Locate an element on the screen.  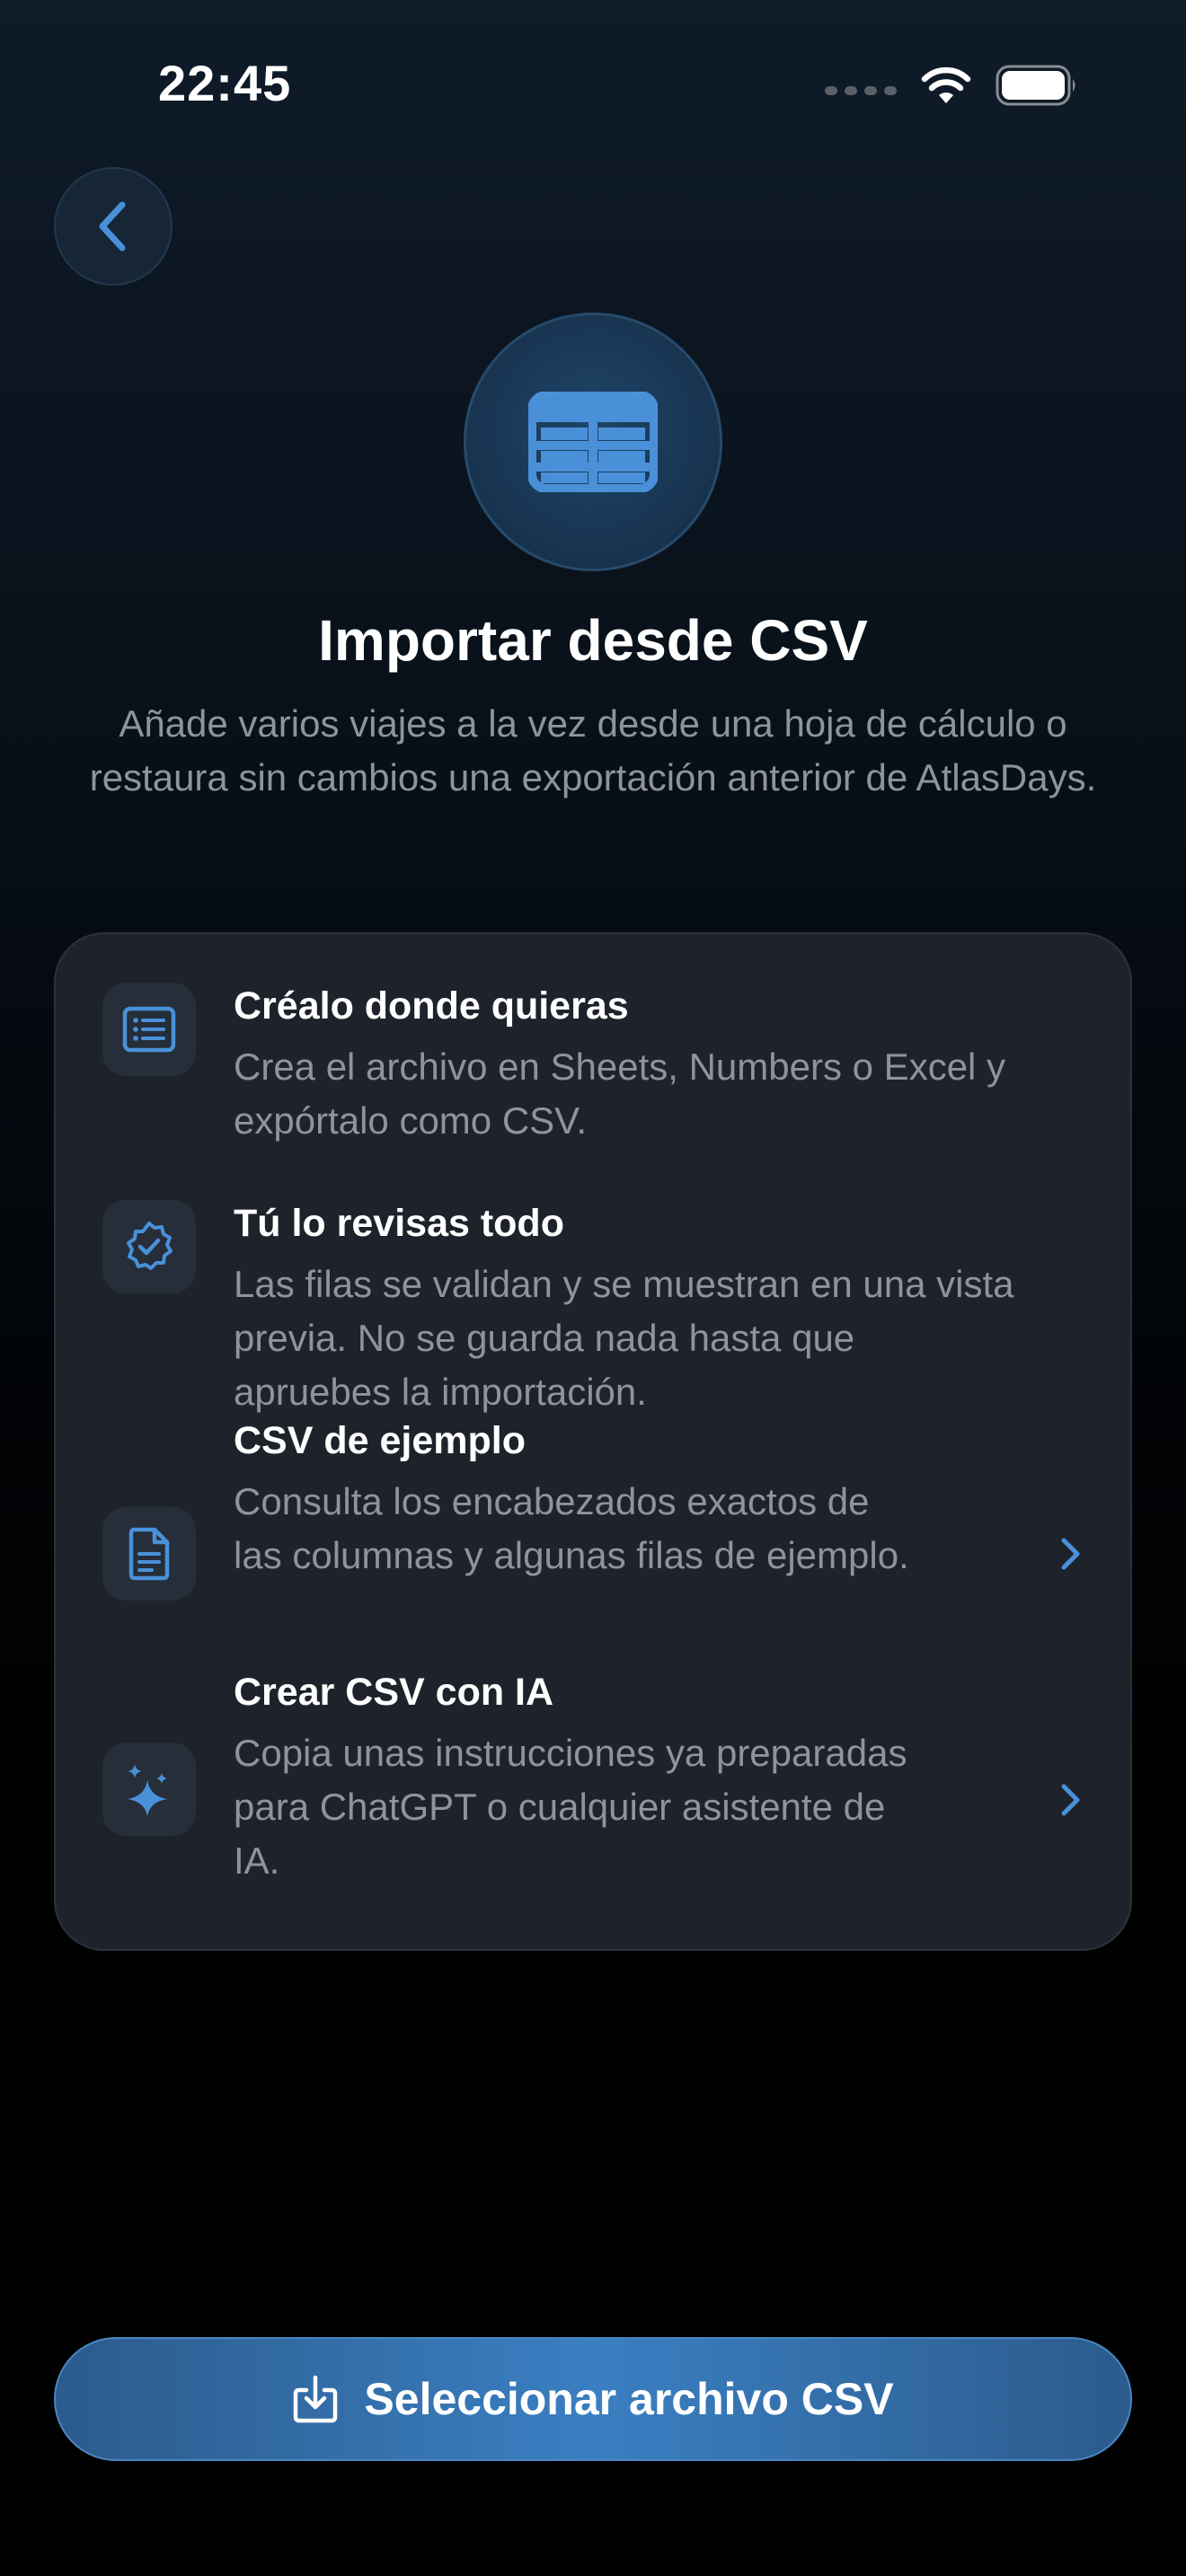
table-hero-icon is located at coordinates (593, 442).